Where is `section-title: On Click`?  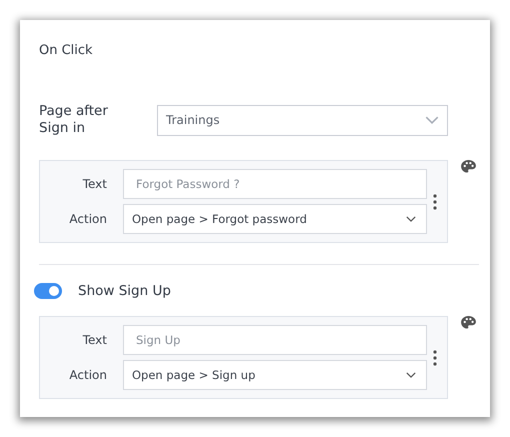
section-title: On Click is located at coordinates (66, 50).